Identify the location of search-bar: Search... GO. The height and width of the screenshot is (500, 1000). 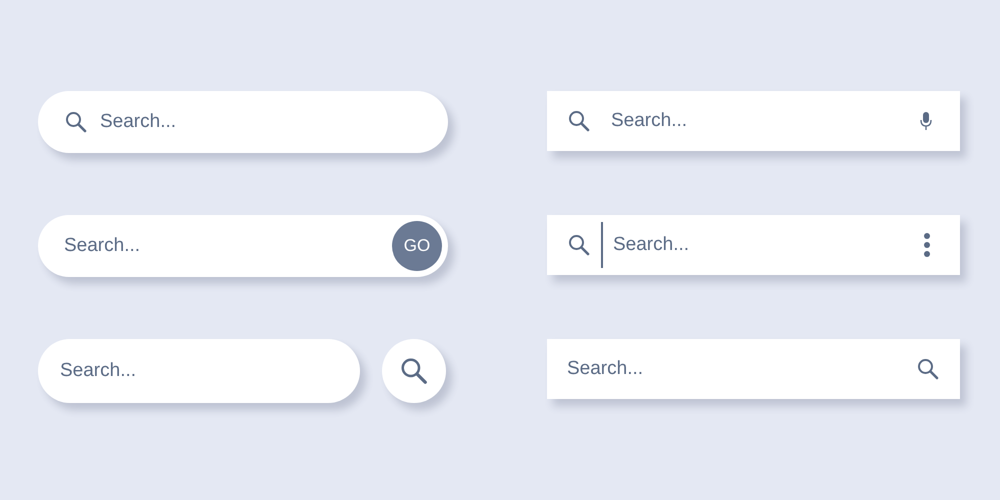
(243, 246).